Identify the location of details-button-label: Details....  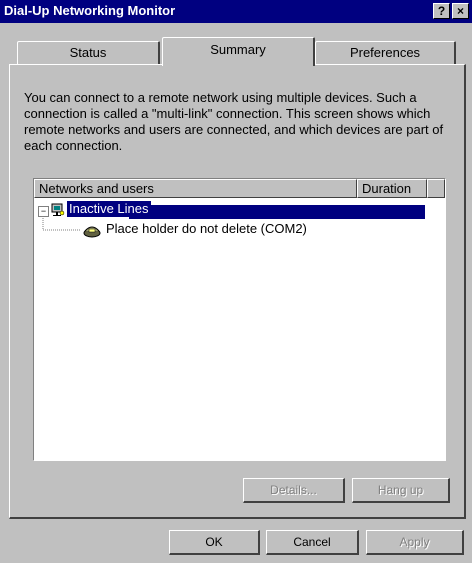
(293, 490).